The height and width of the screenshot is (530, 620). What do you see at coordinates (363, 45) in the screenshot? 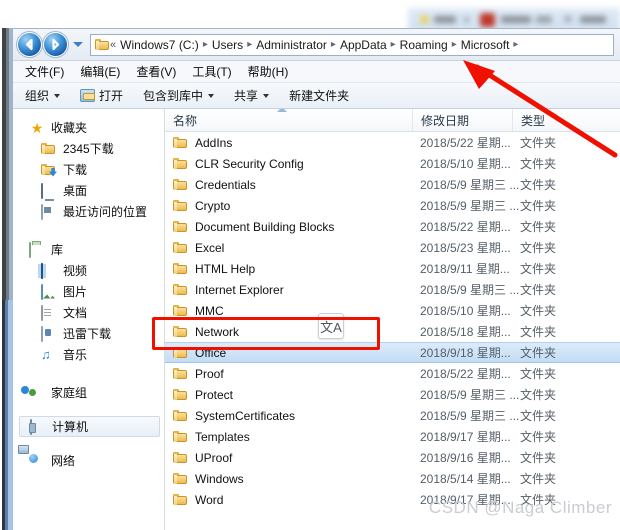
I see `breadcrumb-segment-appdata: AppData` at bounding box center [363, 45].